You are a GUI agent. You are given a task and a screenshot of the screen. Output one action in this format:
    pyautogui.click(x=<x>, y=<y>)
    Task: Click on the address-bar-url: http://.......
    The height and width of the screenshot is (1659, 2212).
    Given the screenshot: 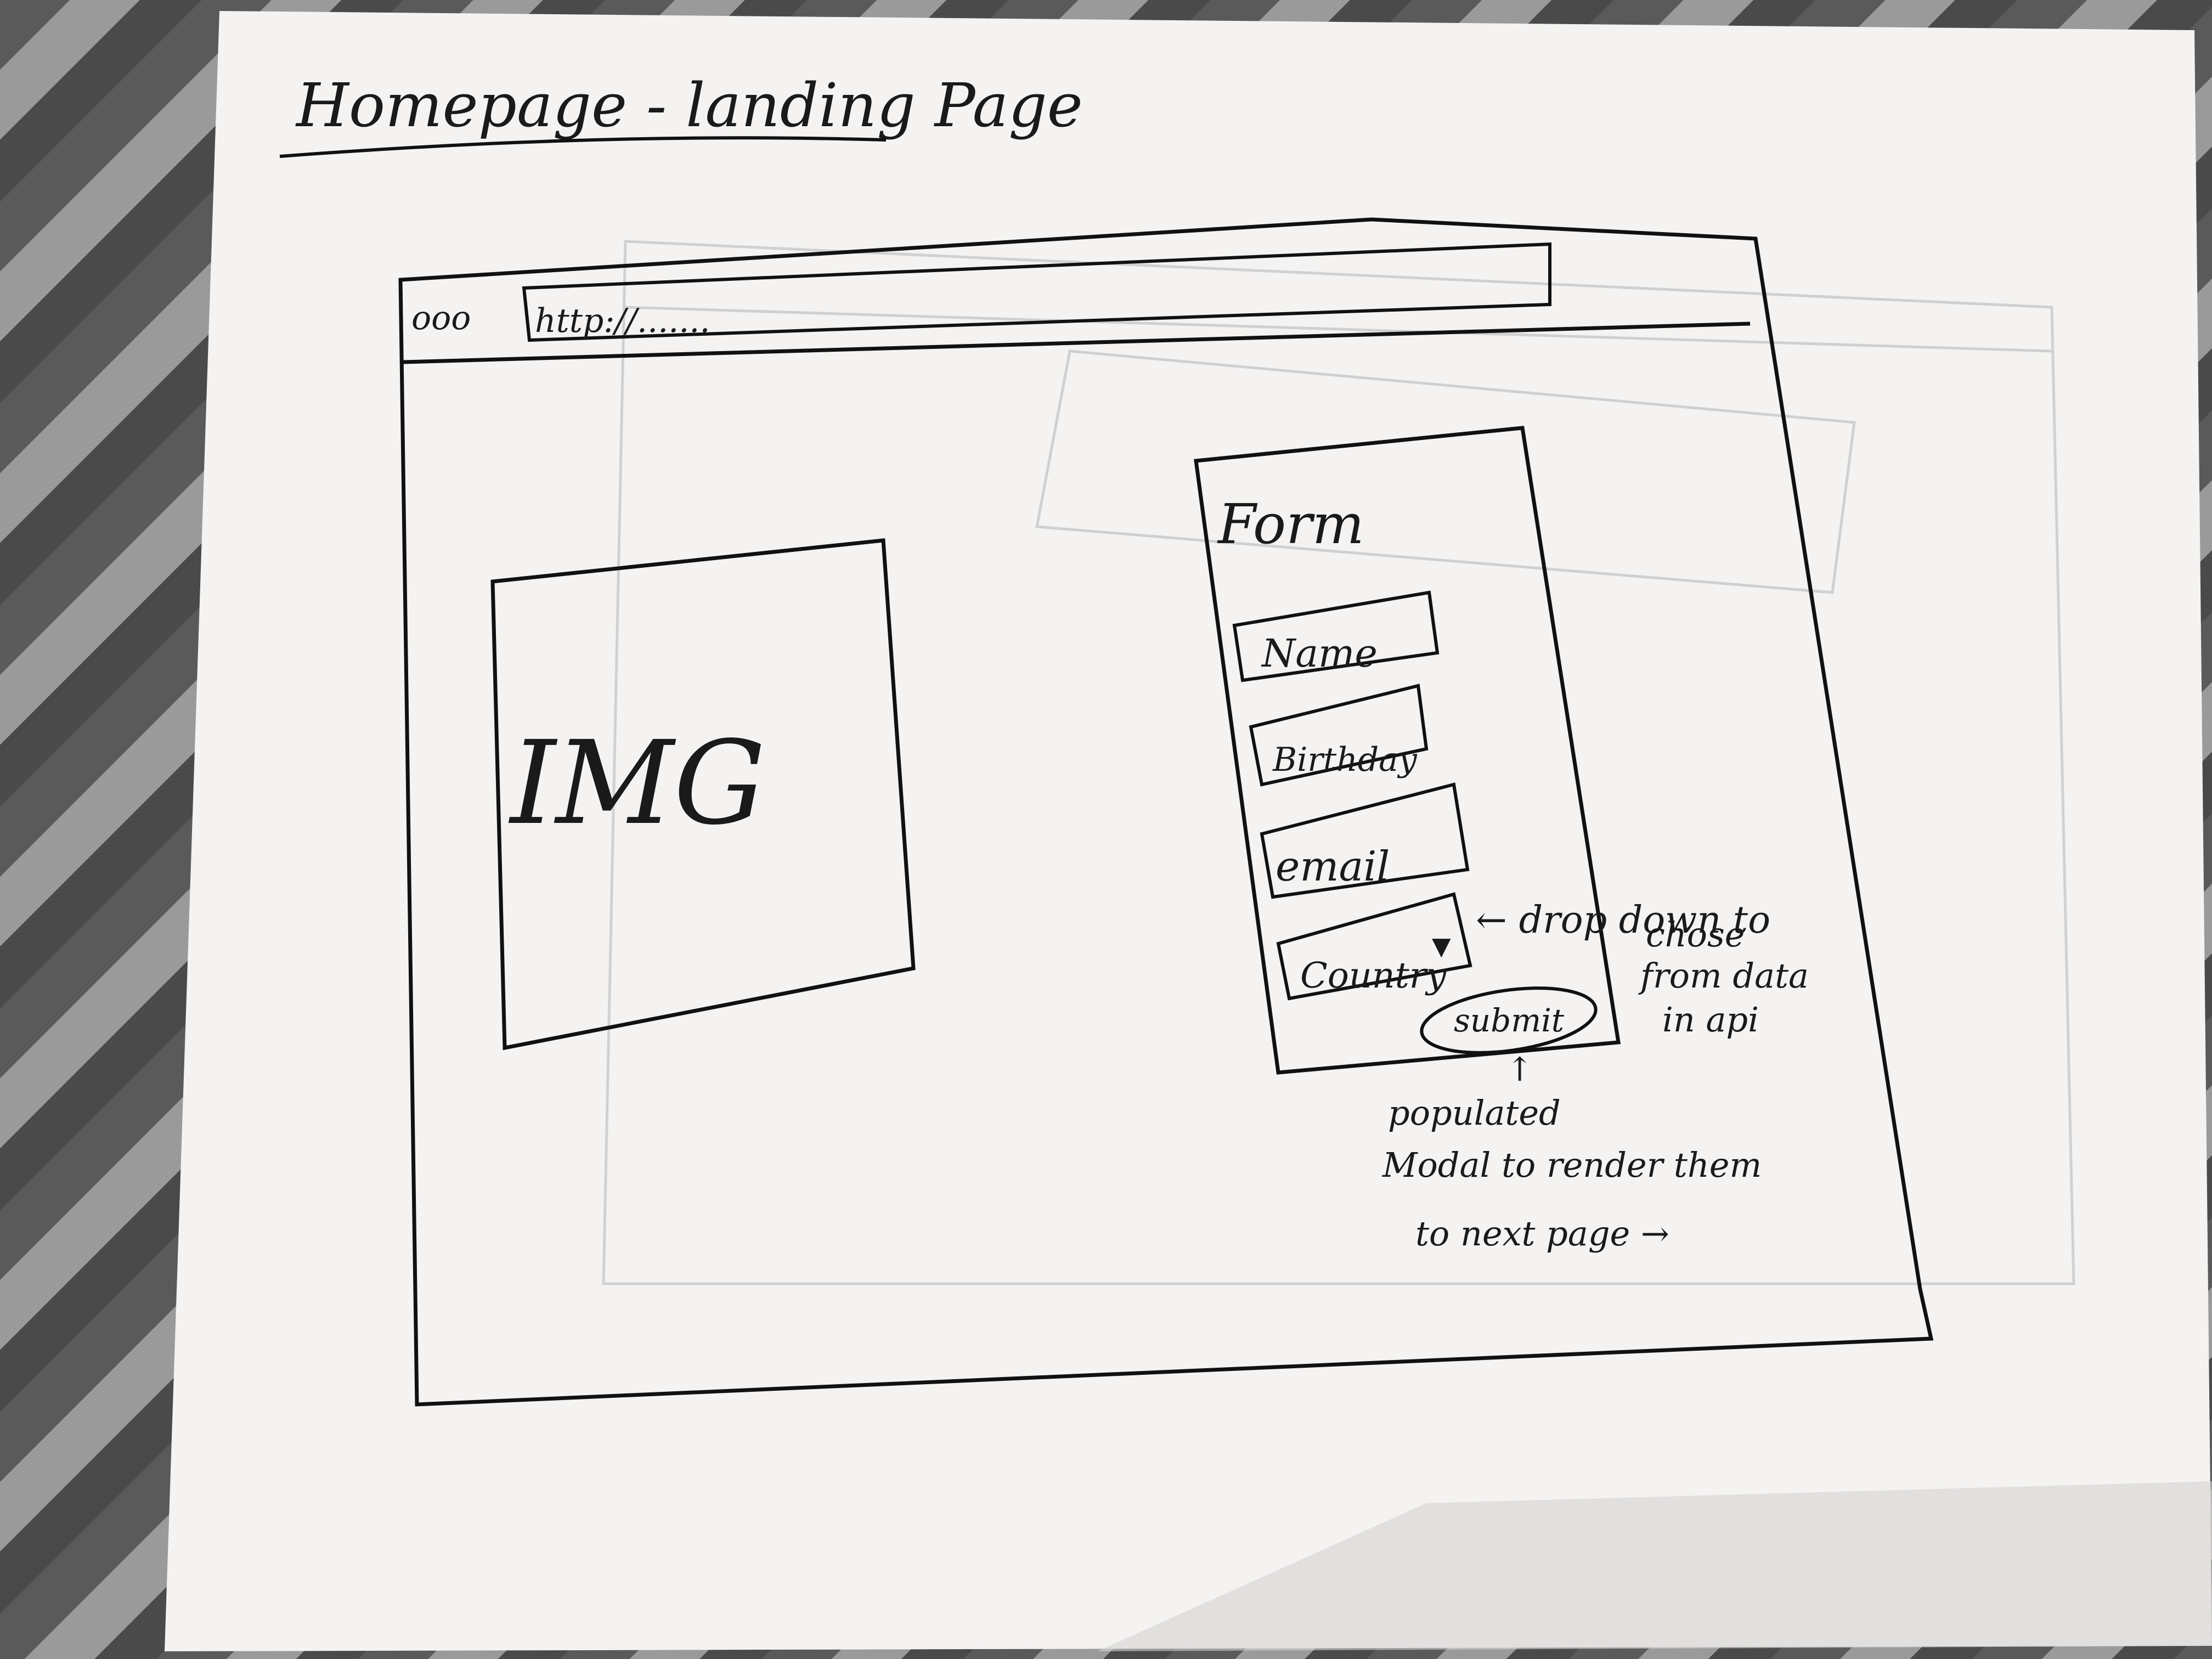 What is the action you would take?
    pyautogui.click(x=622, y=321)
    